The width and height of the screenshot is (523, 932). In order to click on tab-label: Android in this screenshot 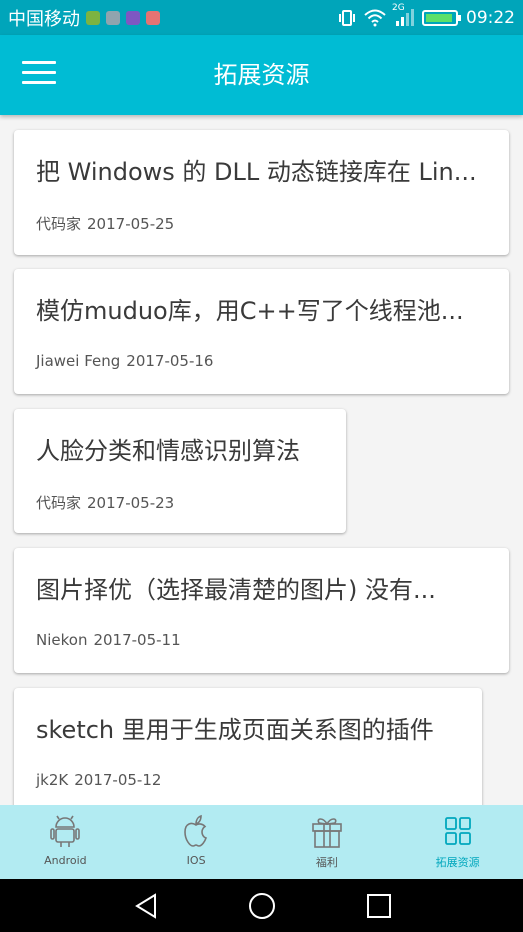, I will do `click(65, 860)`.